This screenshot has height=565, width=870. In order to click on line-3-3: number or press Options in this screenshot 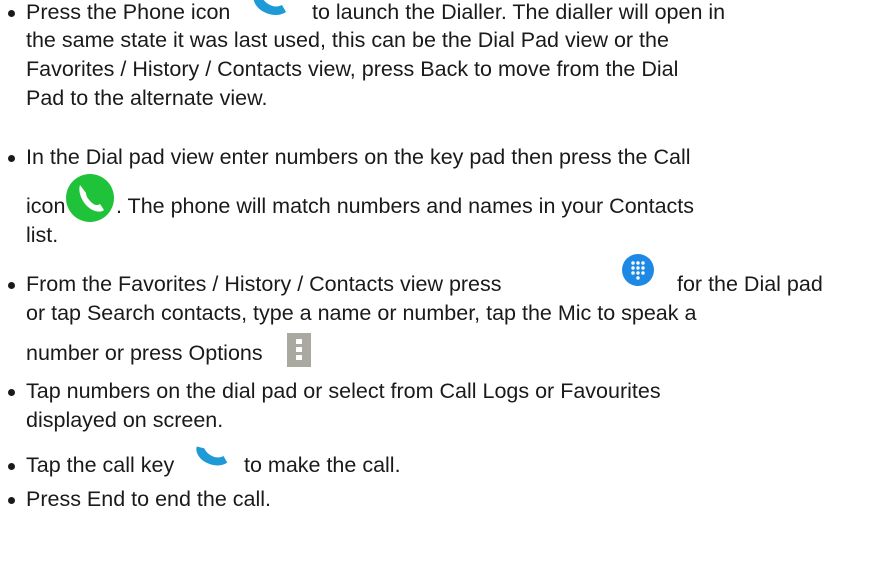, I will do `click(144, 353)`.